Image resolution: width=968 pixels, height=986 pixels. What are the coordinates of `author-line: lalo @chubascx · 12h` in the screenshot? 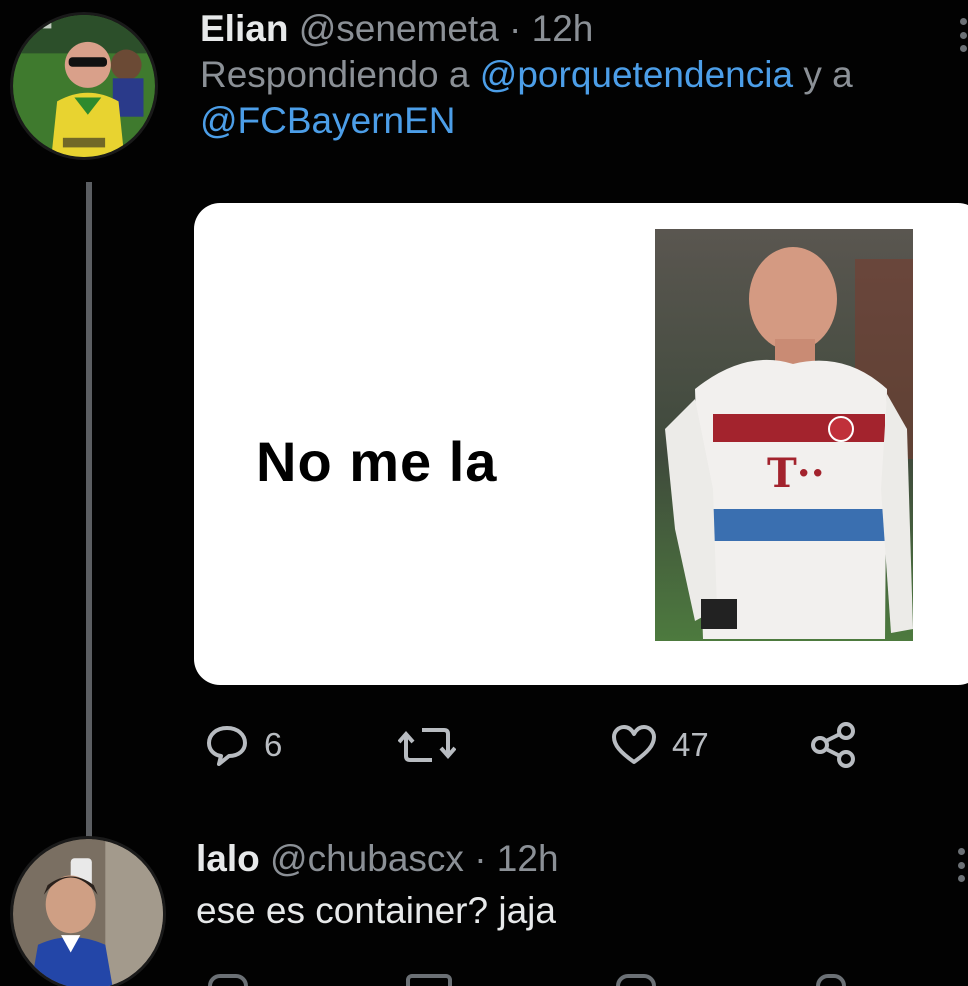 It's located at (582, 859).